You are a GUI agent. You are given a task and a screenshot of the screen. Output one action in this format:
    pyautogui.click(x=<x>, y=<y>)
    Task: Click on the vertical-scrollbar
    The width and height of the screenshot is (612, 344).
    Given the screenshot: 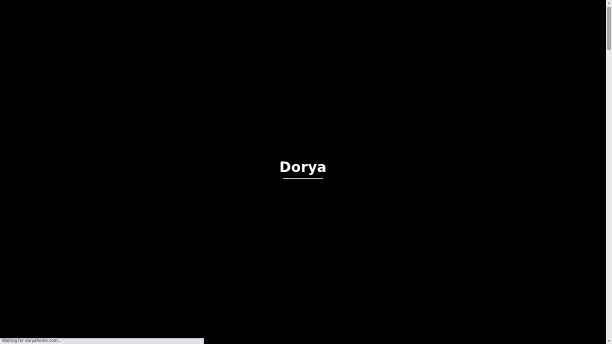 What is the action you would take?
    pyautogui.click(x=609, y=172)
    